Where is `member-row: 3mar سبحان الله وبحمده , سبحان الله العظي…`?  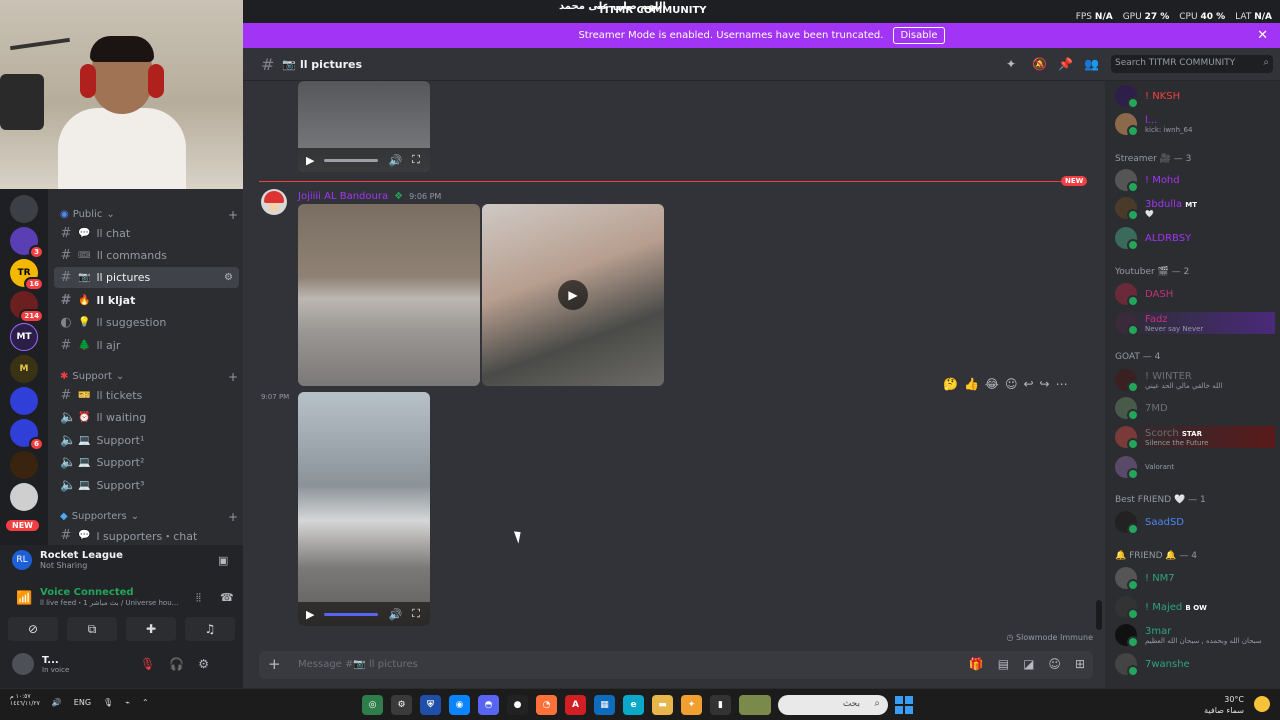 member-row: 3mar سبحان الله وبحمده , سبحان الله العظي… is located at coordinates (1188, 636).